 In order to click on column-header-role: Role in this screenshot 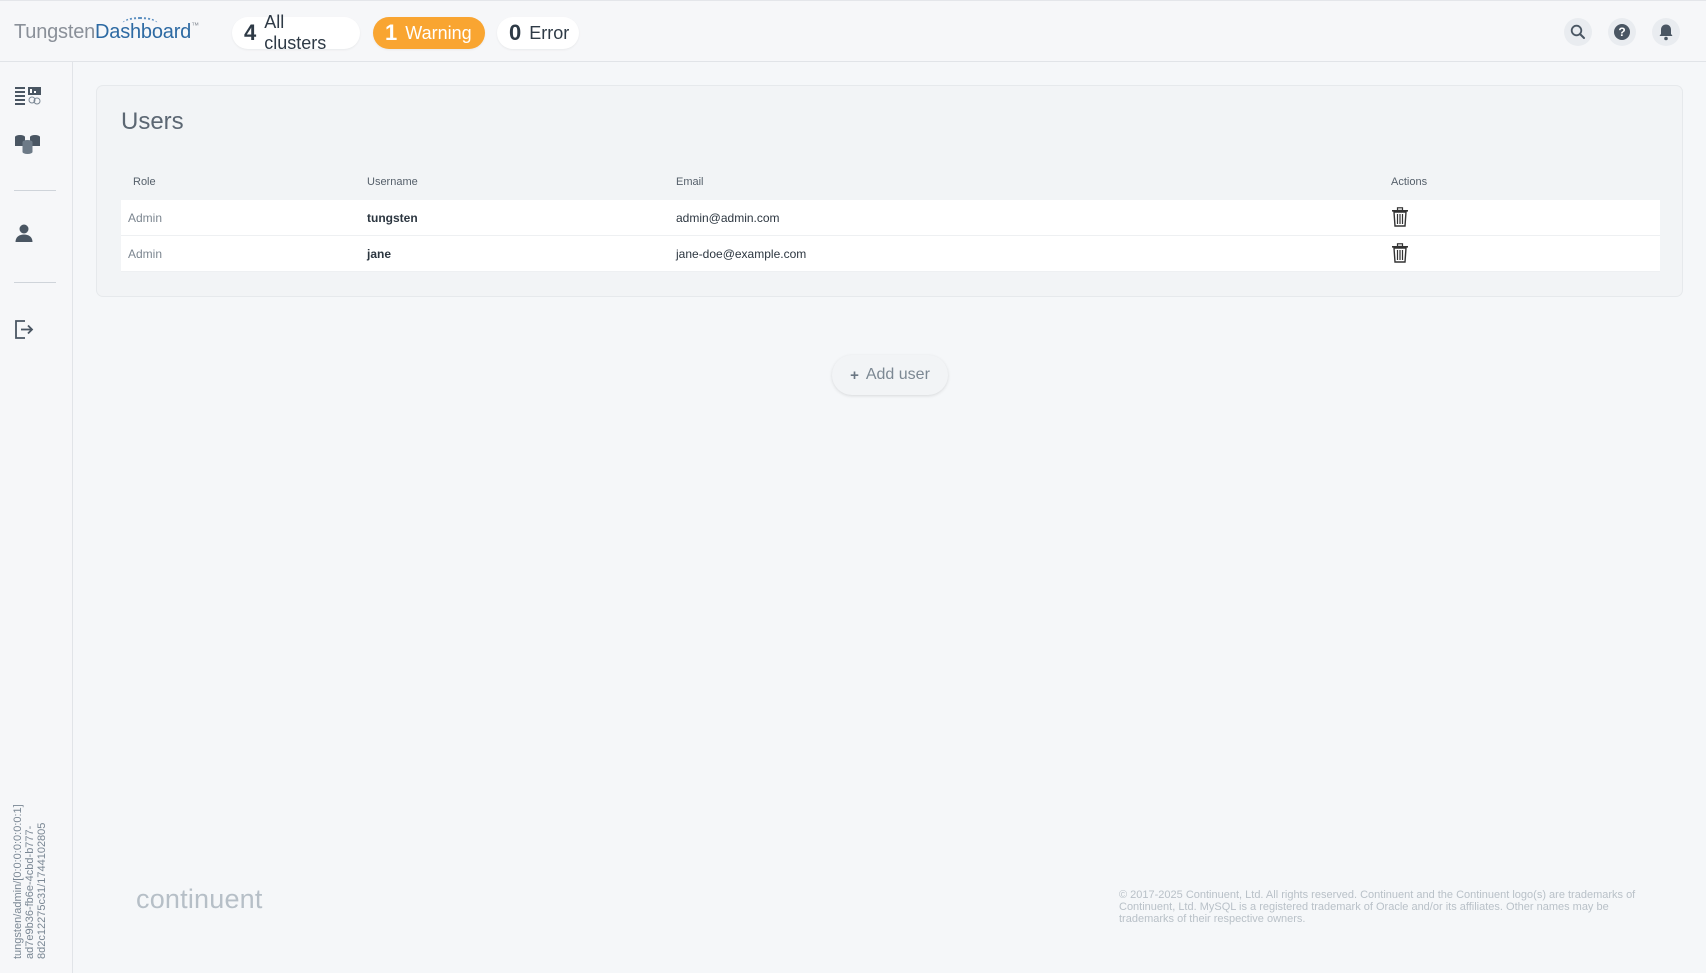, I will do `click(144, 182)`.